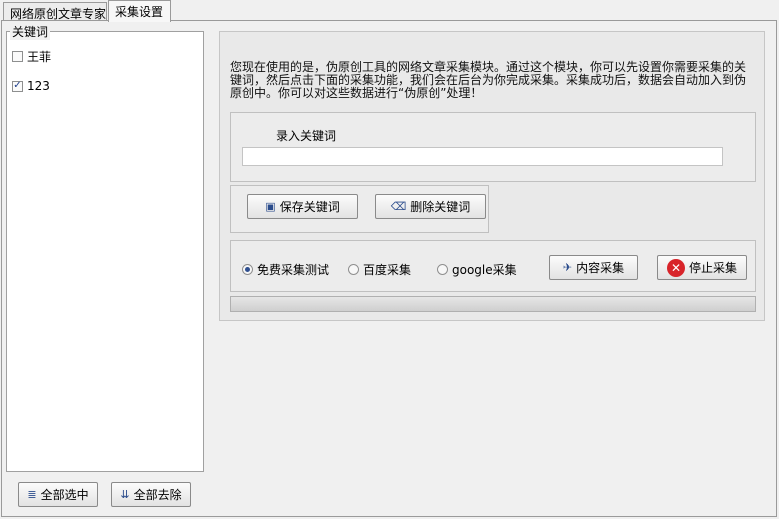  I want to click on stop-icon: ✕, so click(675, 267).